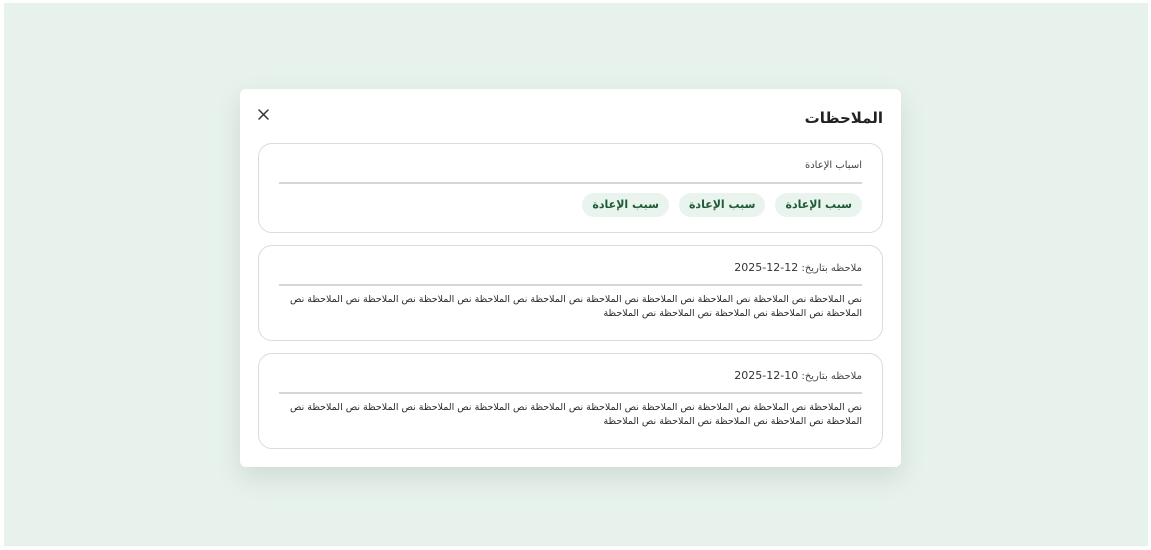 This screenshot has width=1151, height=550. Describe the element at coordinates (833, 165) in the screenshot. I see `return-reasons-label: اسباب الإعادة` at that location.